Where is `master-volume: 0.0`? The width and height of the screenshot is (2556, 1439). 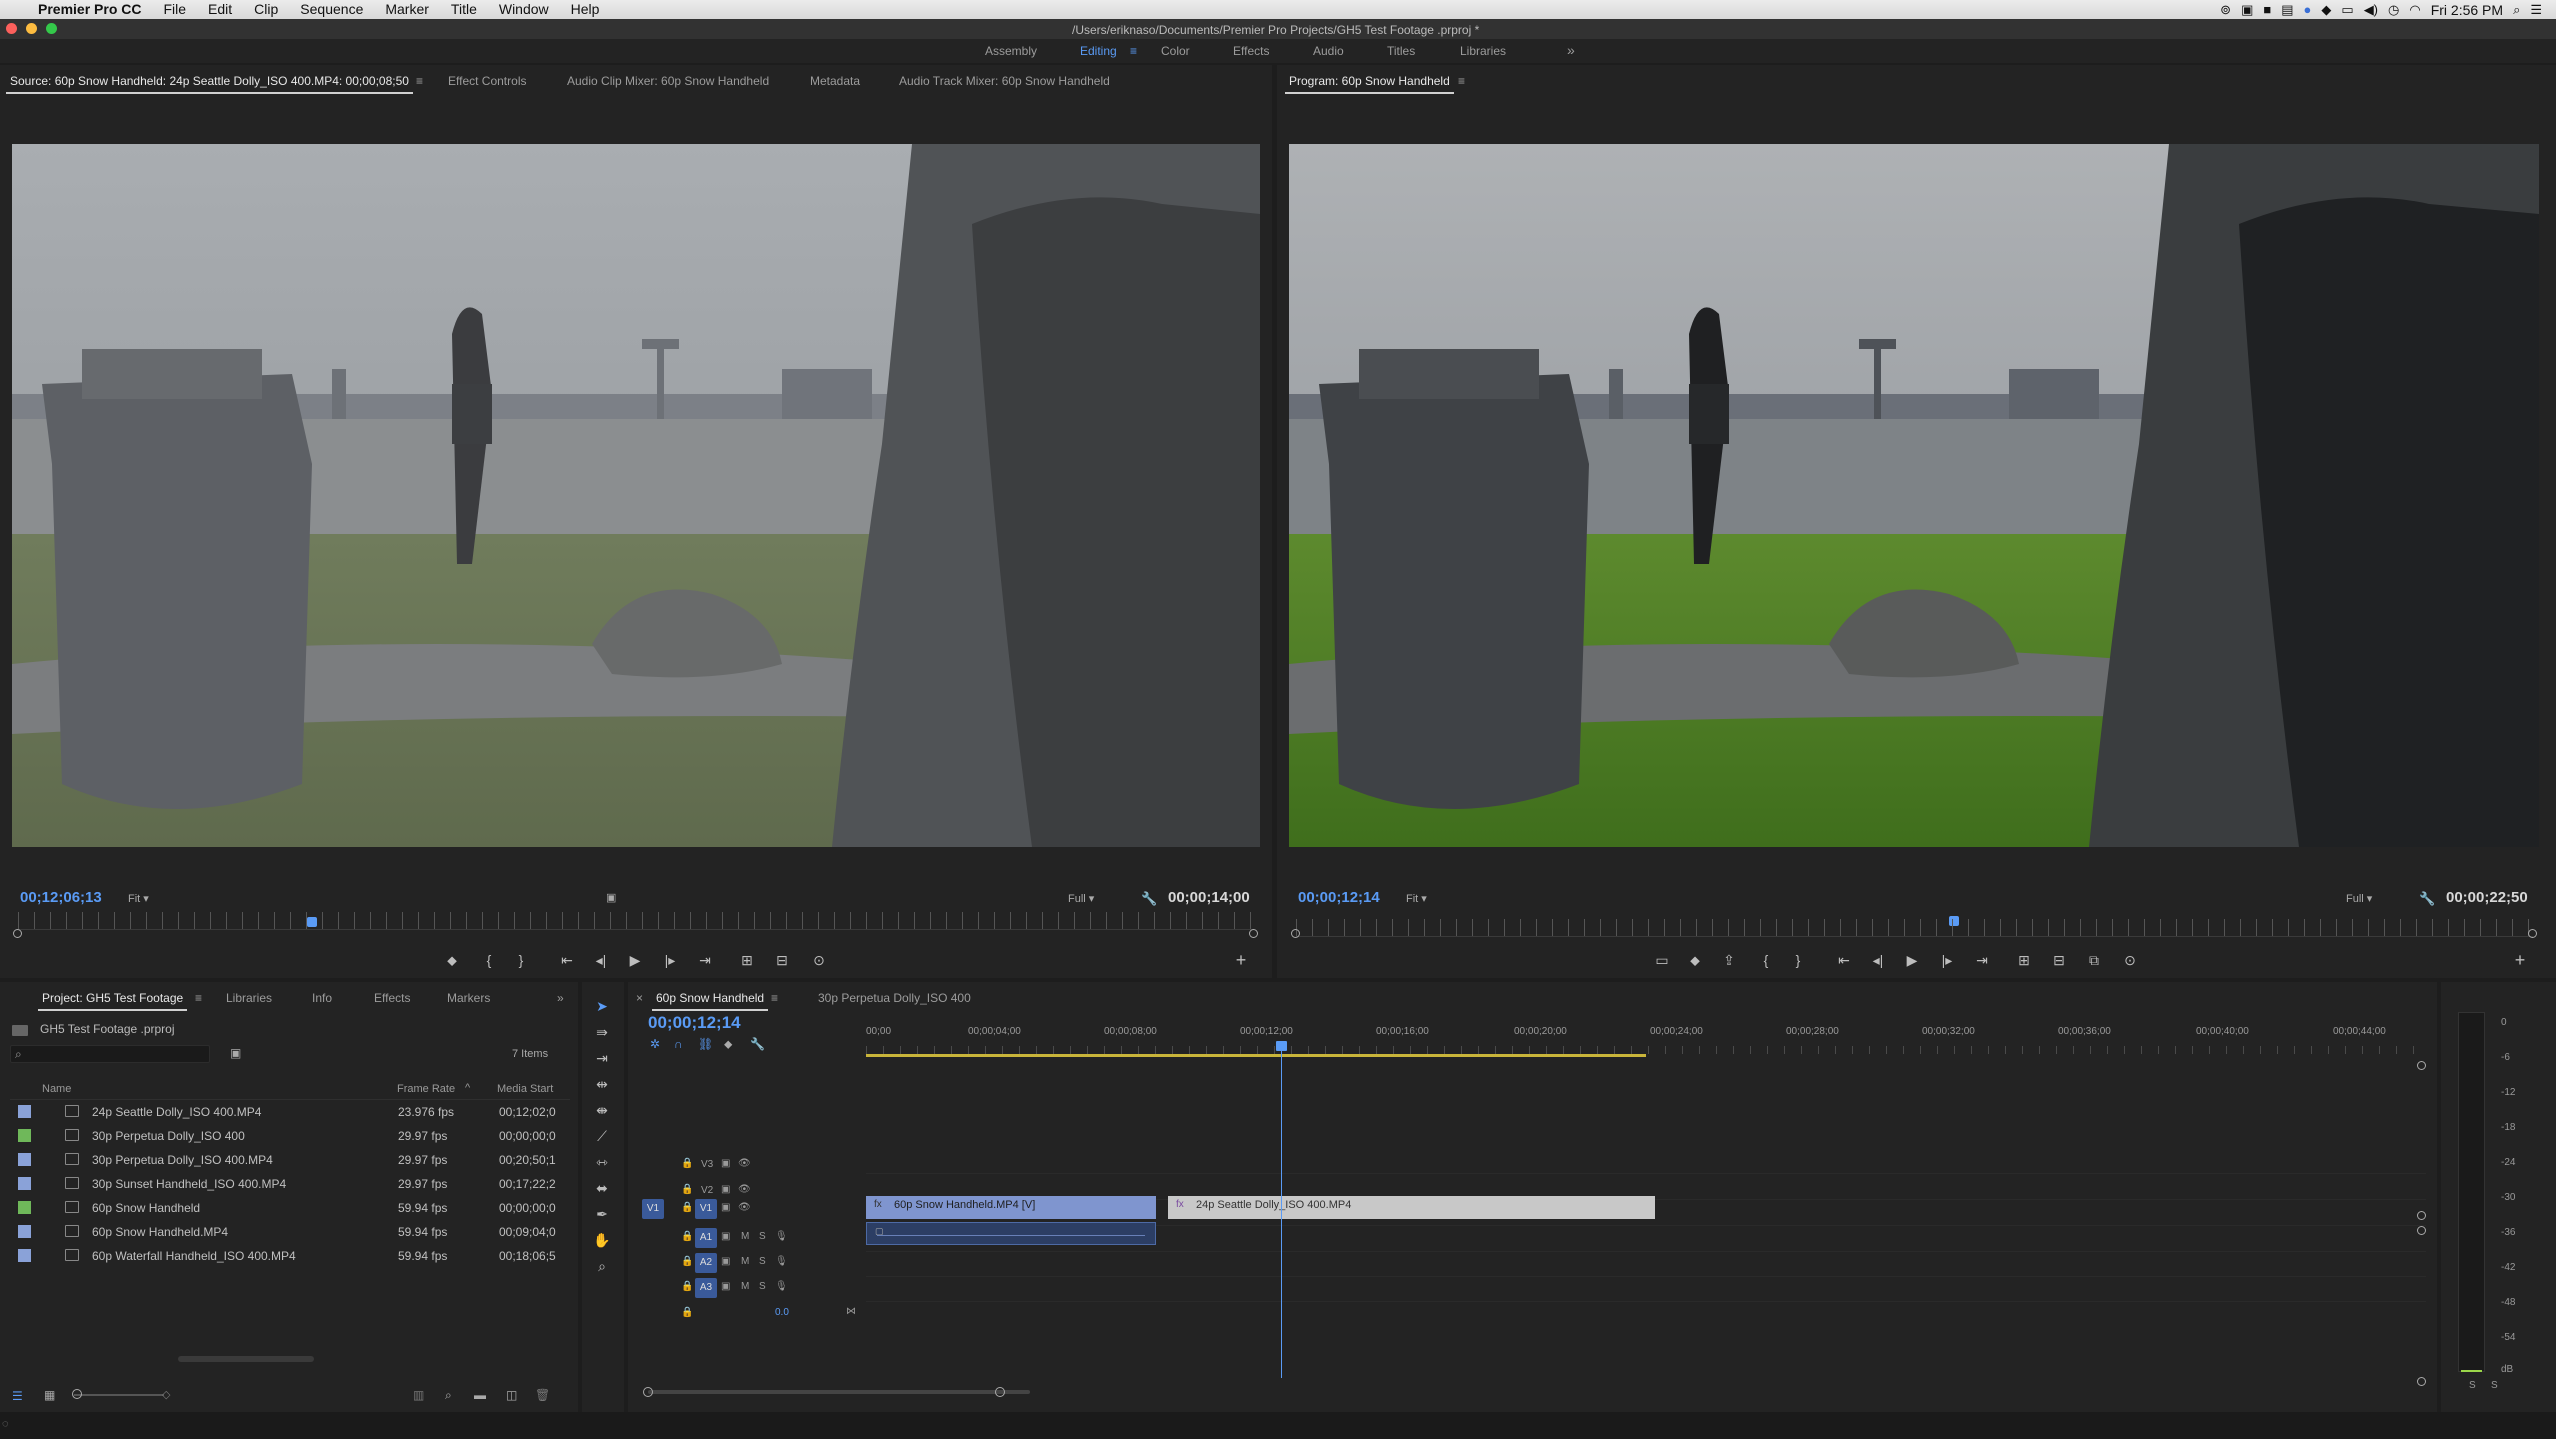 master-volume: 0.0 is located at coordinates (782, 1312).